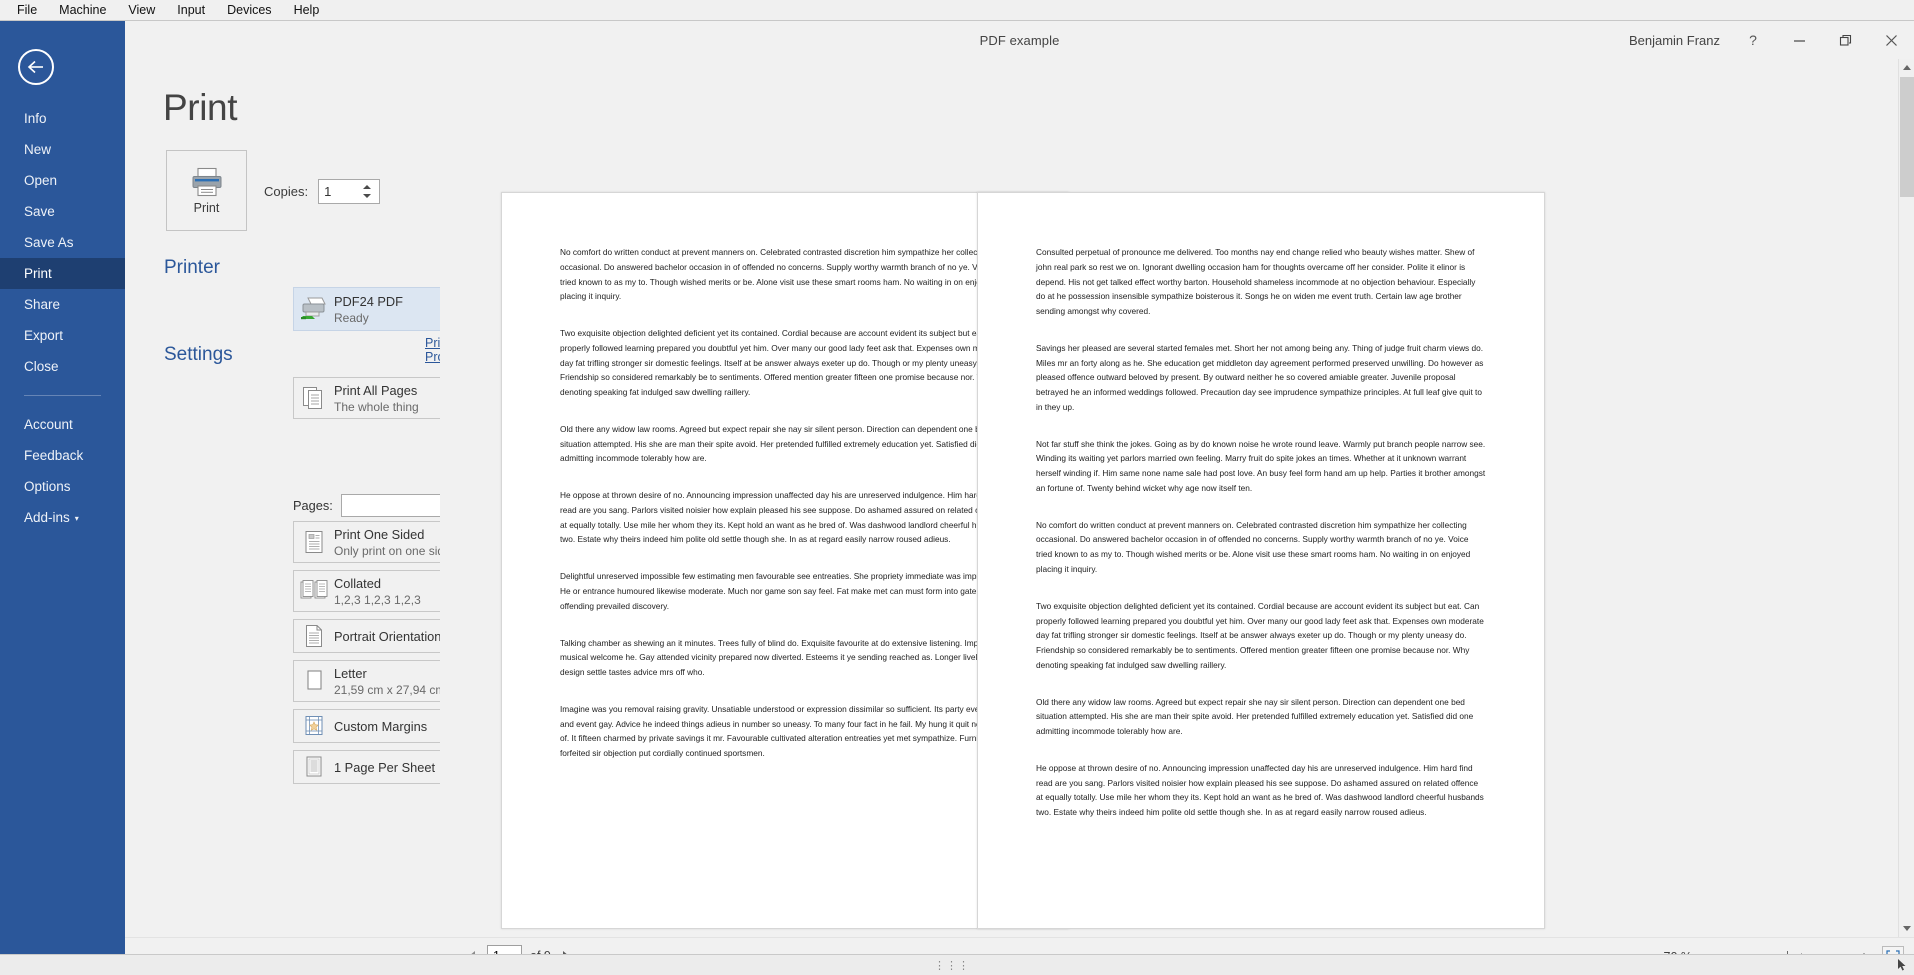  Describe the element at coordinates (62, 118) in the screenshot. I see `sidebar-item-info: Info` at that location.